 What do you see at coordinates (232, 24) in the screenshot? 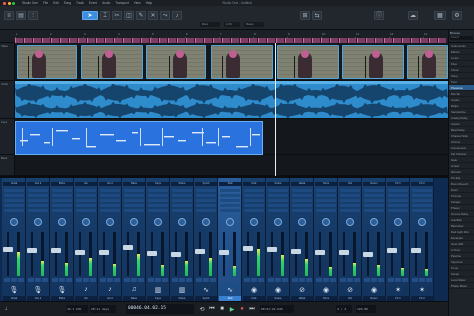
I see `quantize-select: 1/16` at bounding box center [232, 24].